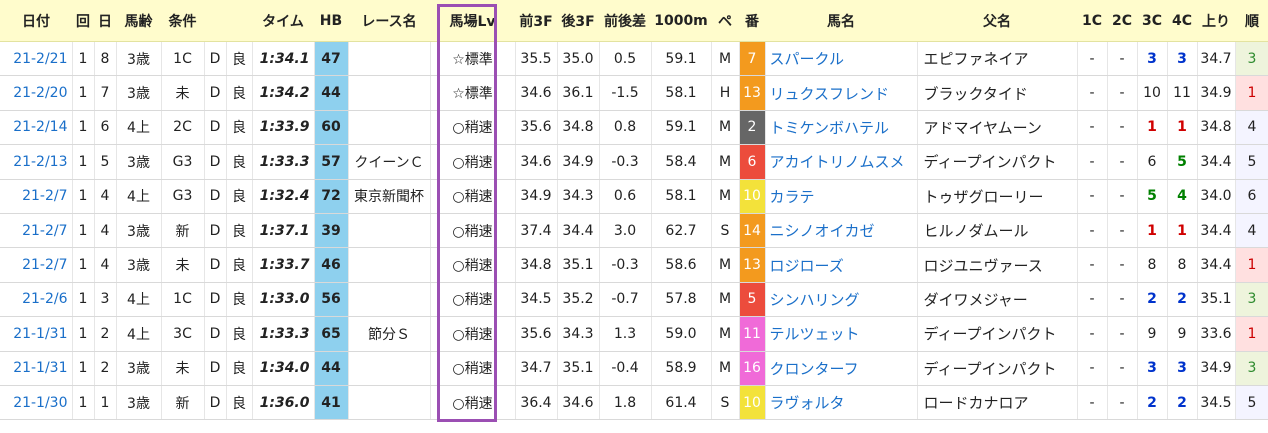 The height and width of the screenshot is (433, 1268). What do you see at coordinates (841, 265) in the screenshot?
I see `horse-name-link: ロジローズ` at bounding box center [841, 265].